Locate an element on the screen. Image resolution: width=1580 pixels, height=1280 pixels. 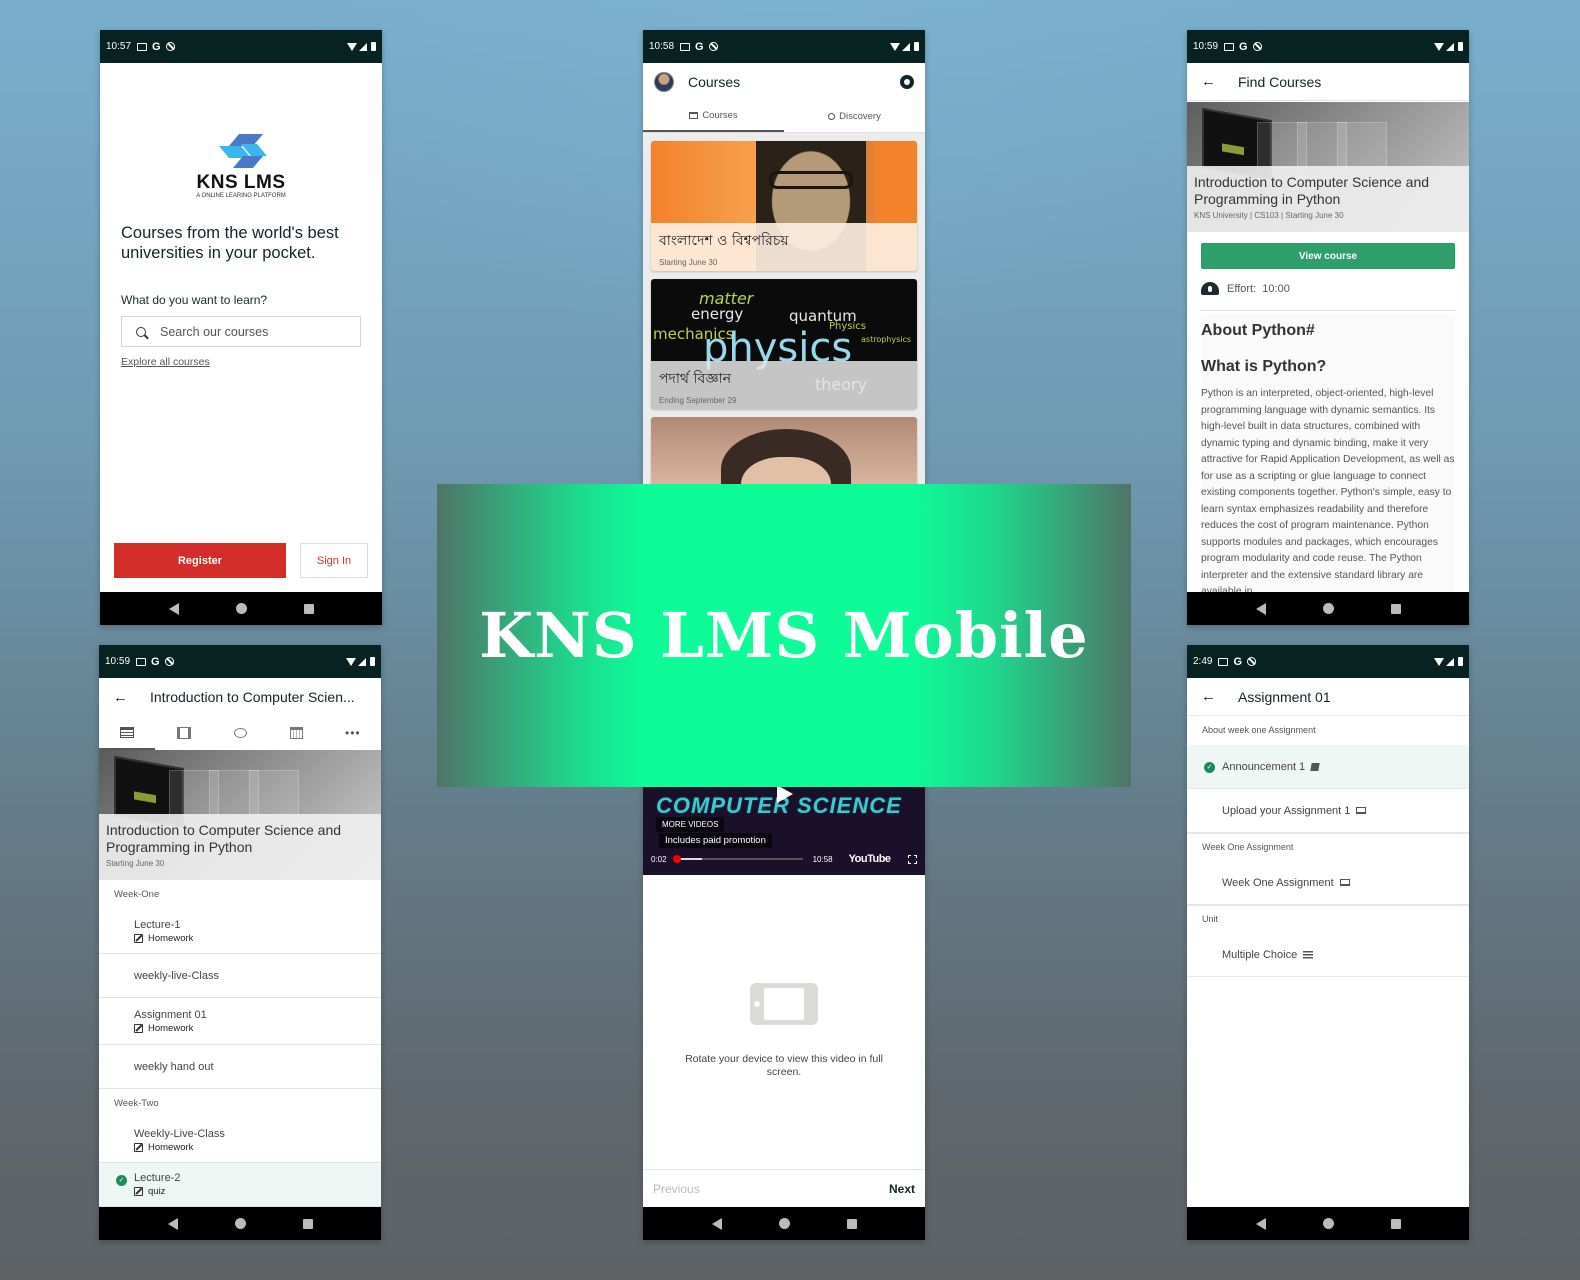
register-button: Register is located at coordinates (200, 560).